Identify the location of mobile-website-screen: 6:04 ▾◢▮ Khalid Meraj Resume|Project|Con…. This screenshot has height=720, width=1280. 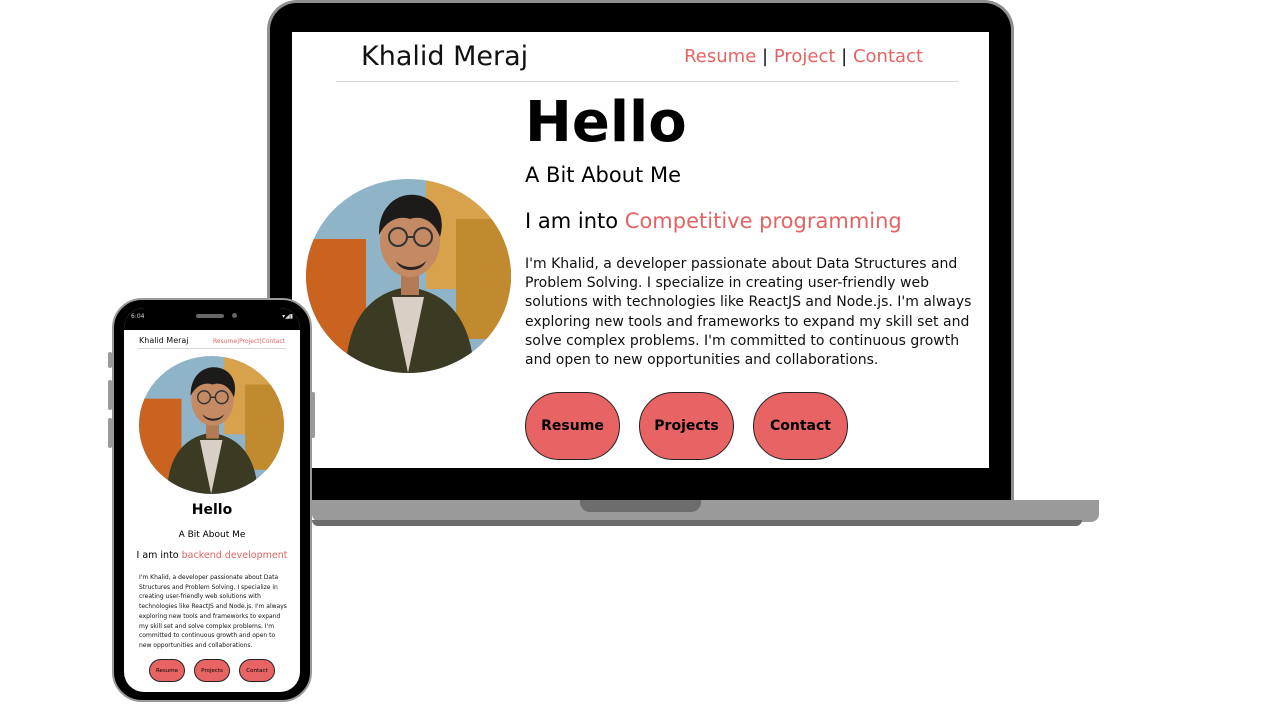
(212, 500).